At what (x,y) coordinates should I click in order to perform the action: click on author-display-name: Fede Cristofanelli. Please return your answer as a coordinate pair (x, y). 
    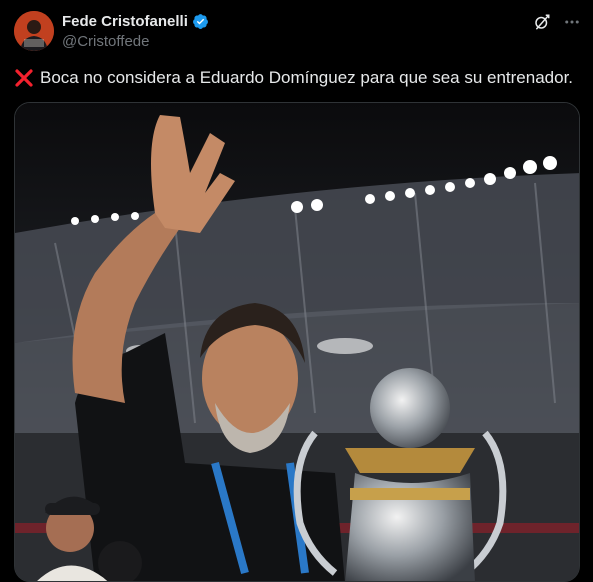
    Looking at the image, I should click on (125, 21).